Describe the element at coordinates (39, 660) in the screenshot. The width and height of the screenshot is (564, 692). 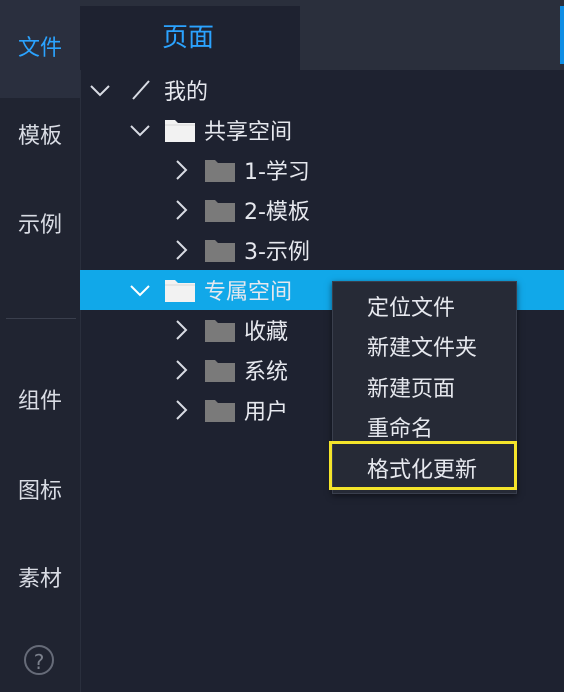
I see `help-icon: ?` at that location.